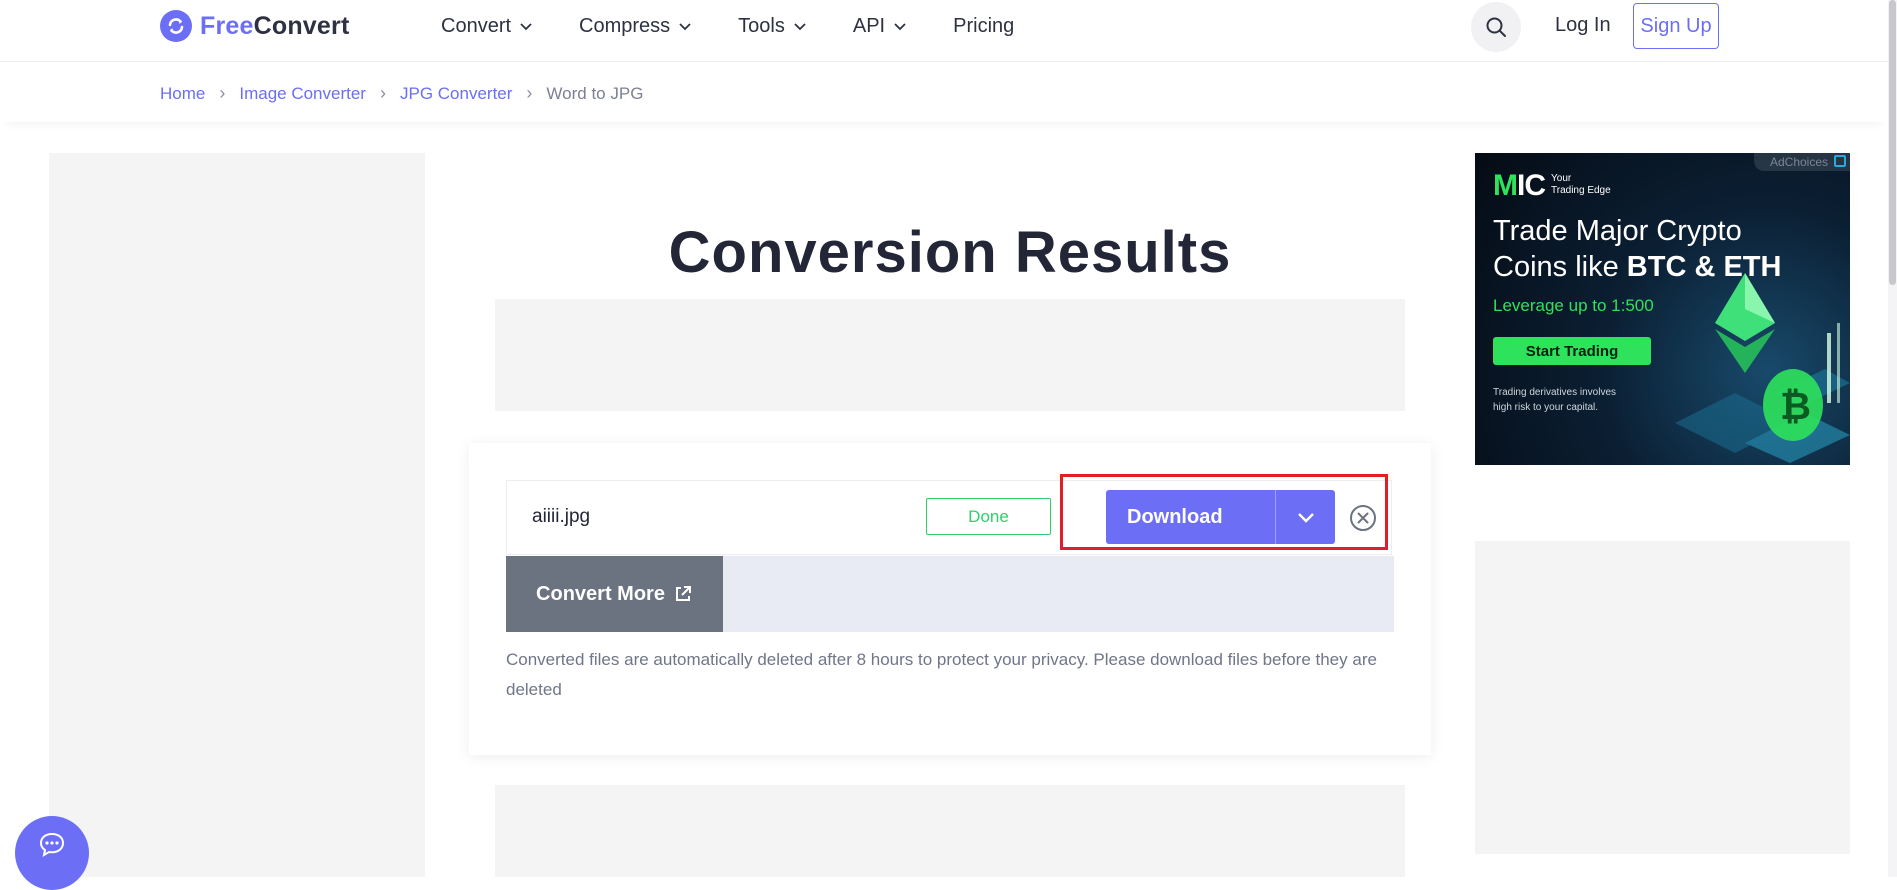  I want to click on ad-headline-line1: Trade Major Crypto, so click(1617, 231).